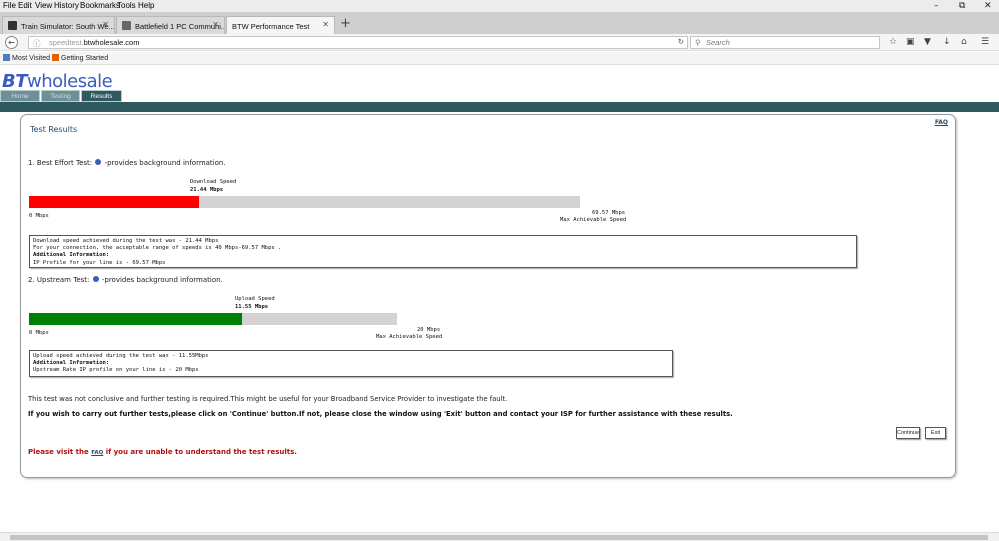  Describe the element at coordinates (11, 42) in the screenshot. I see `back-icon: ←` at that location.